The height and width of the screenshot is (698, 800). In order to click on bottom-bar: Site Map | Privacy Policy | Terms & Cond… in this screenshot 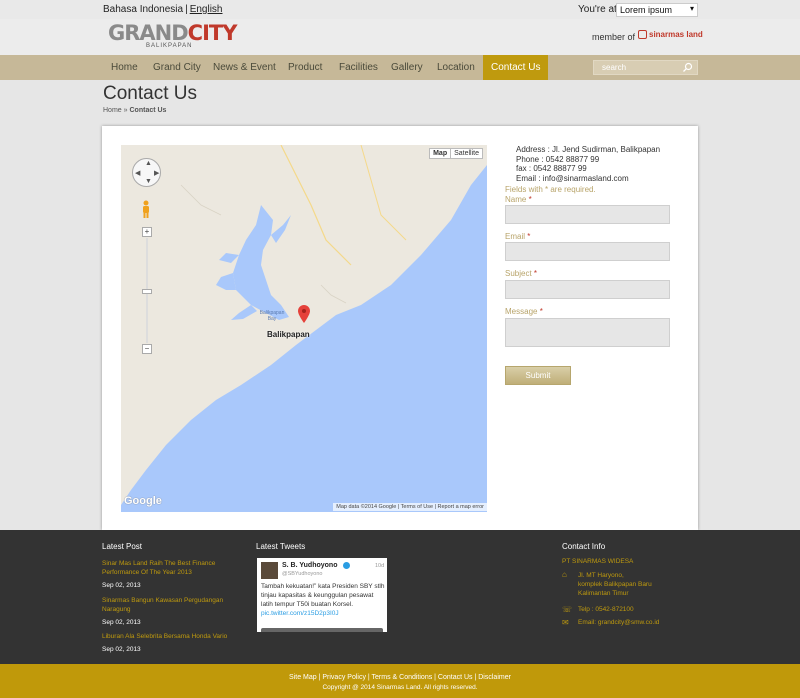, I will do `click(400, 681)`.